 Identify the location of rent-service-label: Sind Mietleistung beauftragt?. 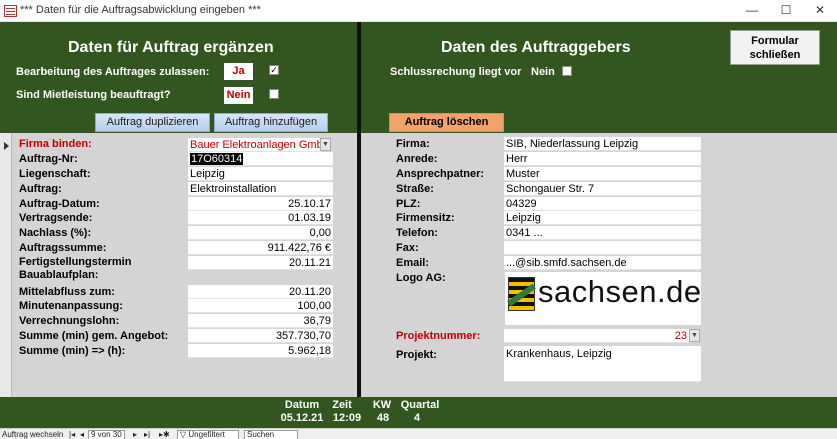
(93, 95).